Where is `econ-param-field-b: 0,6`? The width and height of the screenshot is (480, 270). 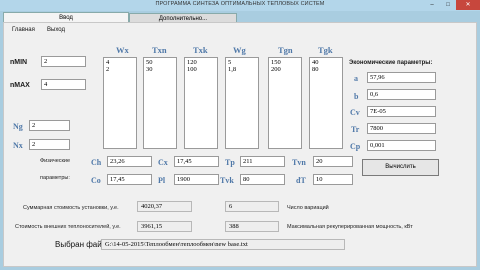
econ-param-field-b: 0,6 is located at coordinates (401, 94).